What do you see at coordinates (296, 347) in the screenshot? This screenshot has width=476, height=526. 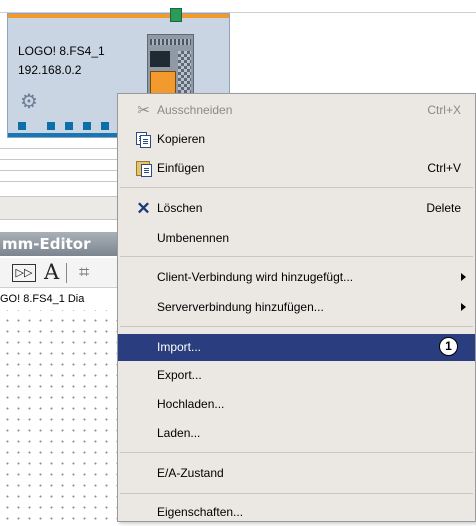 I see `menu-item-import: Import... 1` at bounding box center [296, 347].